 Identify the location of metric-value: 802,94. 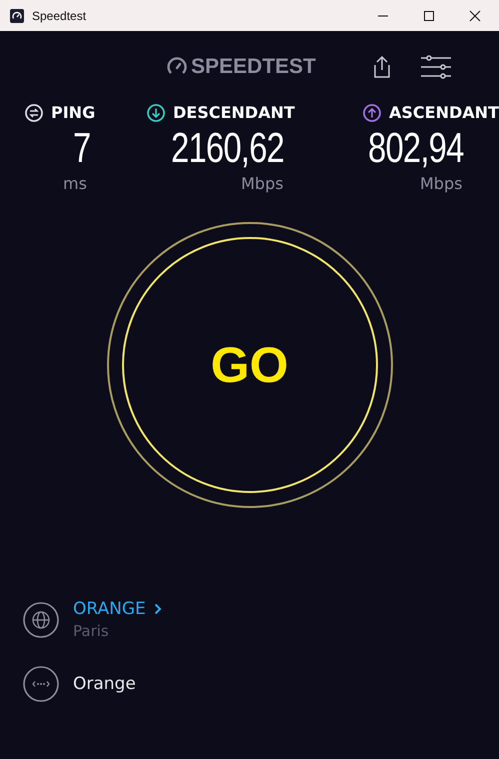
(416, 148).